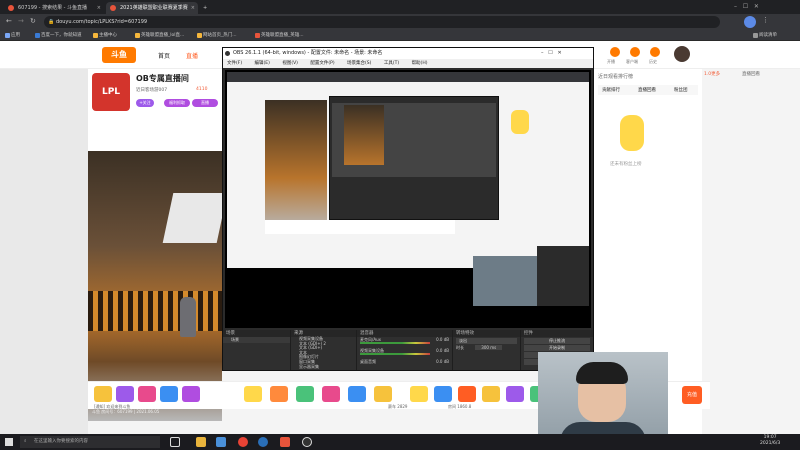 This screenshot has height=450, width=800. Describe the element at coordinates (257, 35) in the screenshot. I see `douyu-favicon-icon` at that location.